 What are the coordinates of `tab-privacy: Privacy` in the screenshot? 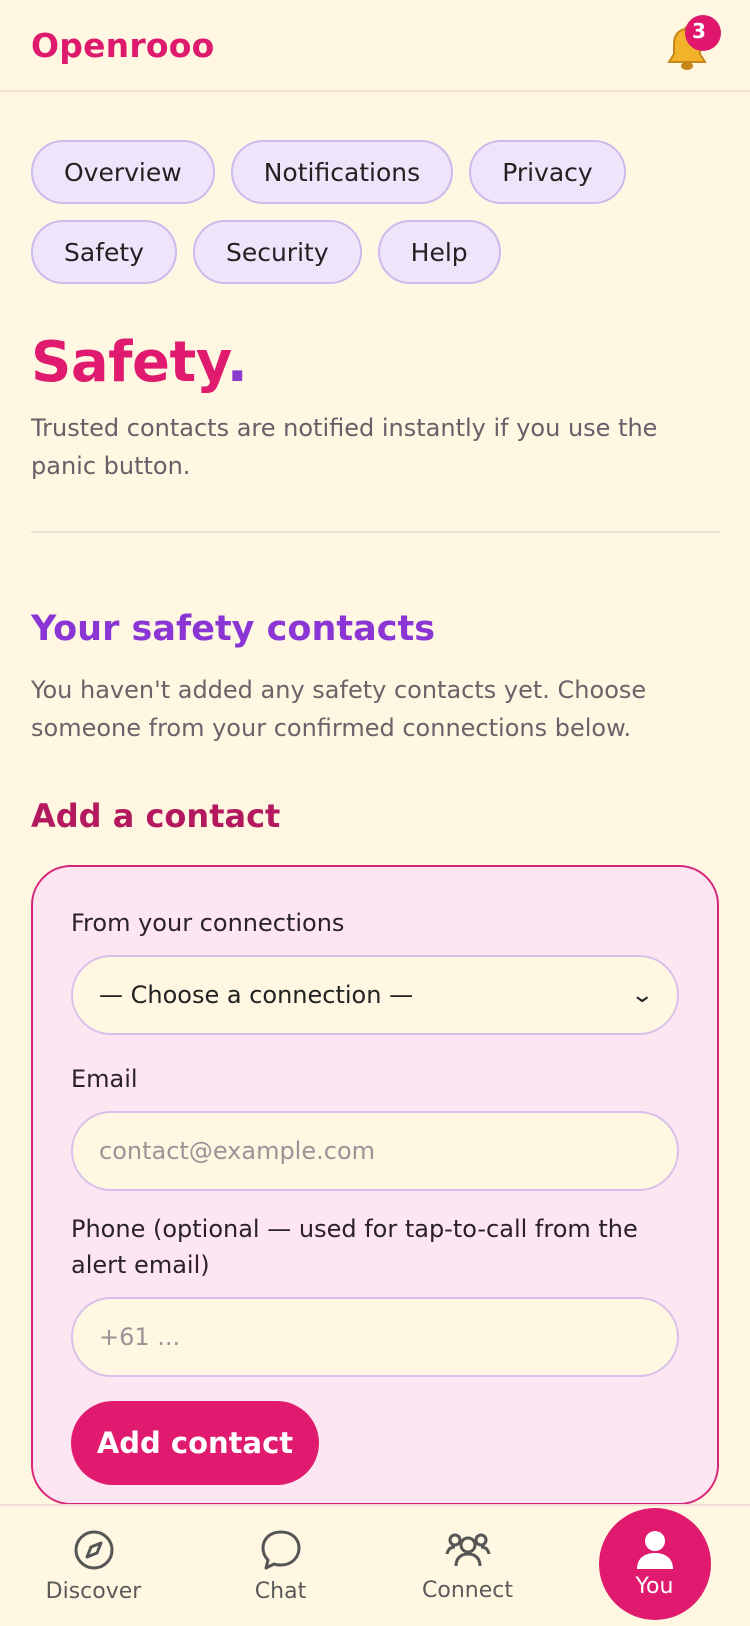 It's located at (547, 172).